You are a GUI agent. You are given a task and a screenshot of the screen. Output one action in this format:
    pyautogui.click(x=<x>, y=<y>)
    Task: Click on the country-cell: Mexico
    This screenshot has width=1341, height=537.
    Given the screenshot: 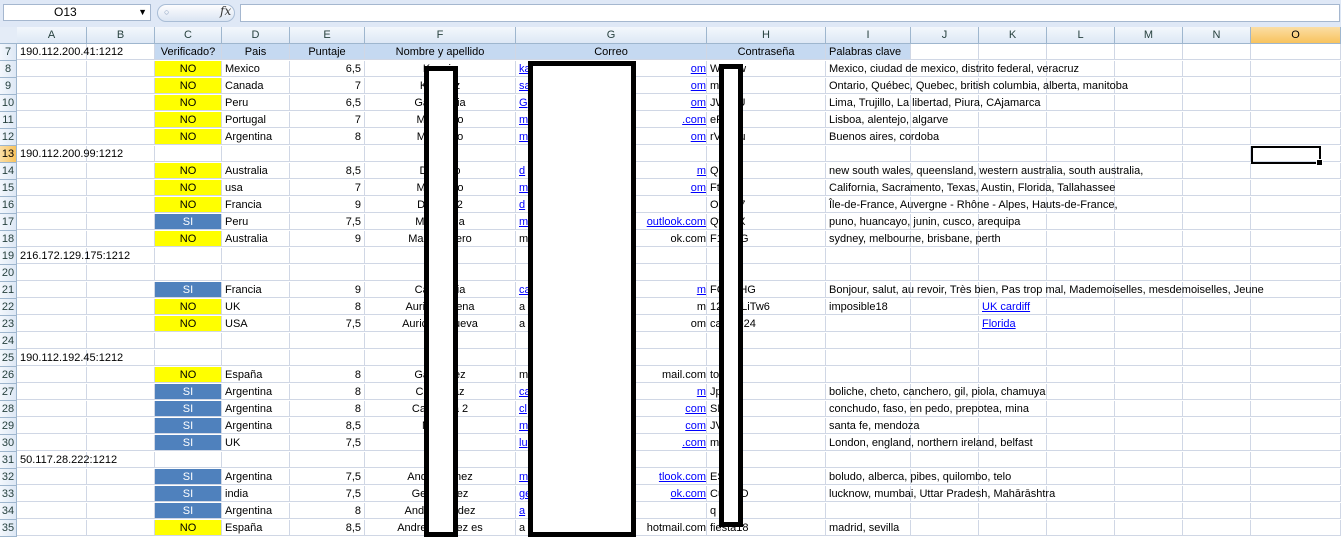 What is the action you would take?
    pyautogui.click(x=256, y=69)
    